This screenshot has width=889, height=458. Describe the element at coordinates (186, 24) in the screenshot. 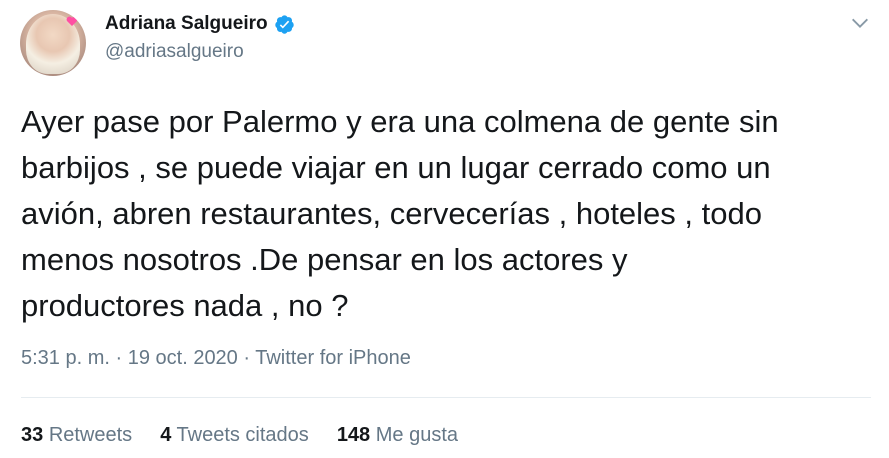

I see `display-name: Adriana Salgueiro` at that location.